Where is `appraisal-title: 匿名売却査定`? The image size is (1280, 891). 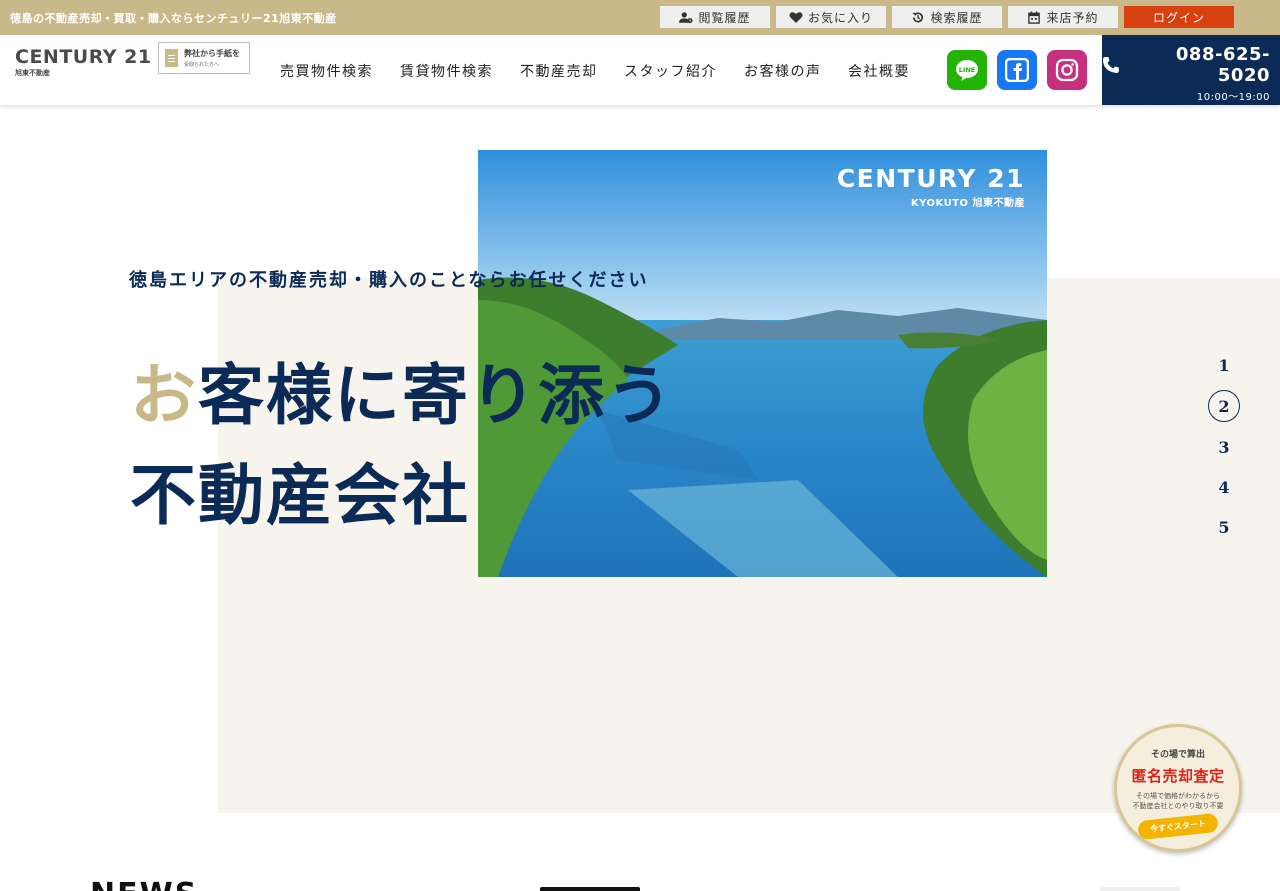
appraisal-title: 匿名売却査定 is located at coordinates (1178, 776).